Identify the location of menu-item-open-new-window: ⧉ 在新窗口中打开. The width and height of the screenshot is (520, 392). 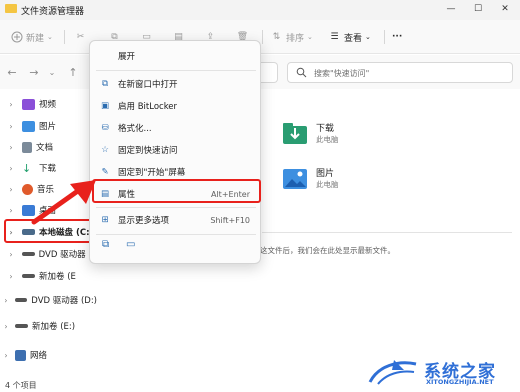
(175, 84).